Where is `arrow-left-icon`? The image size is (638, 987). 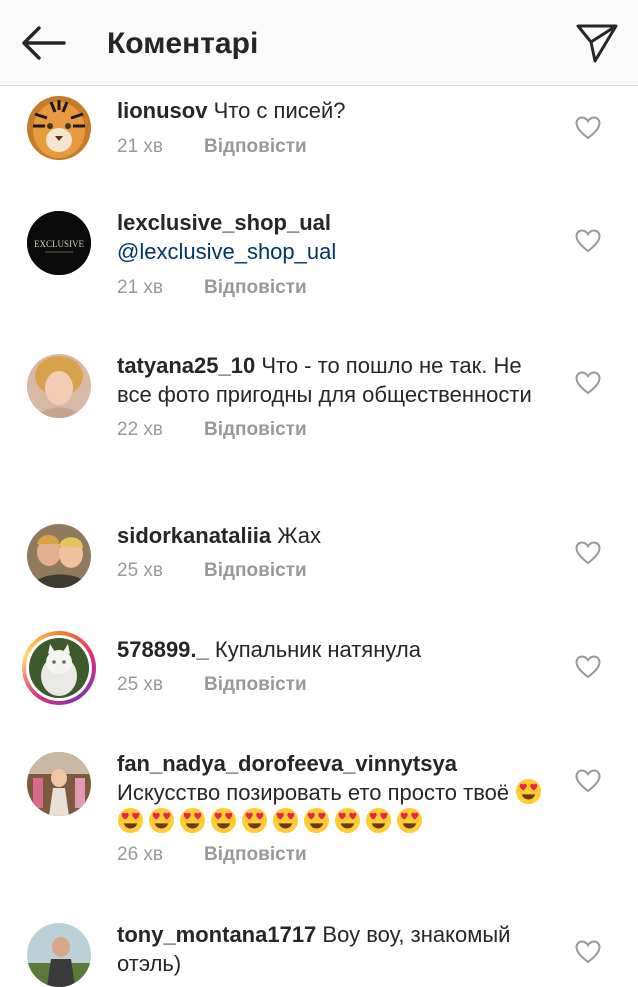 arrow-left-icon is located at coordinates (44, 43).